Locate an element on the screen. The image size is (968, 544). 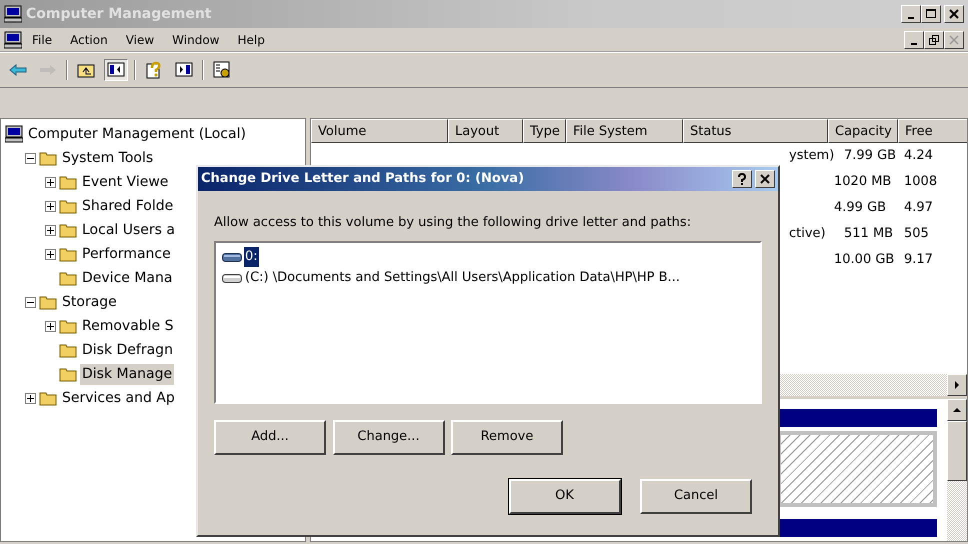
table-cell-text: 4.97 is located at coordinates (918, 208).